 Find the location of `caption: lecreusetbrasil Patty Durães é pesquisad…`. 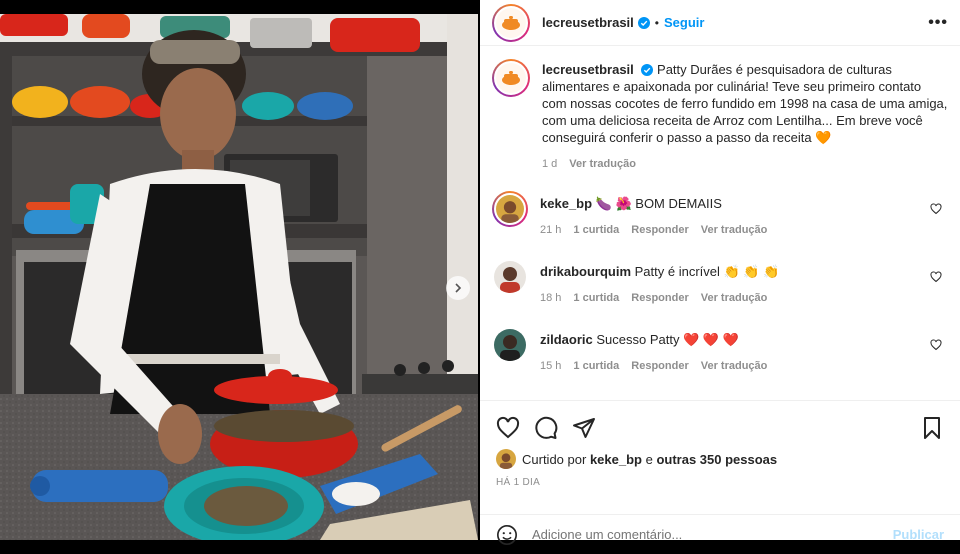

caption: lecreusetbrasil Patty Durães é pesquisad… is located at coordinates (720, 116).